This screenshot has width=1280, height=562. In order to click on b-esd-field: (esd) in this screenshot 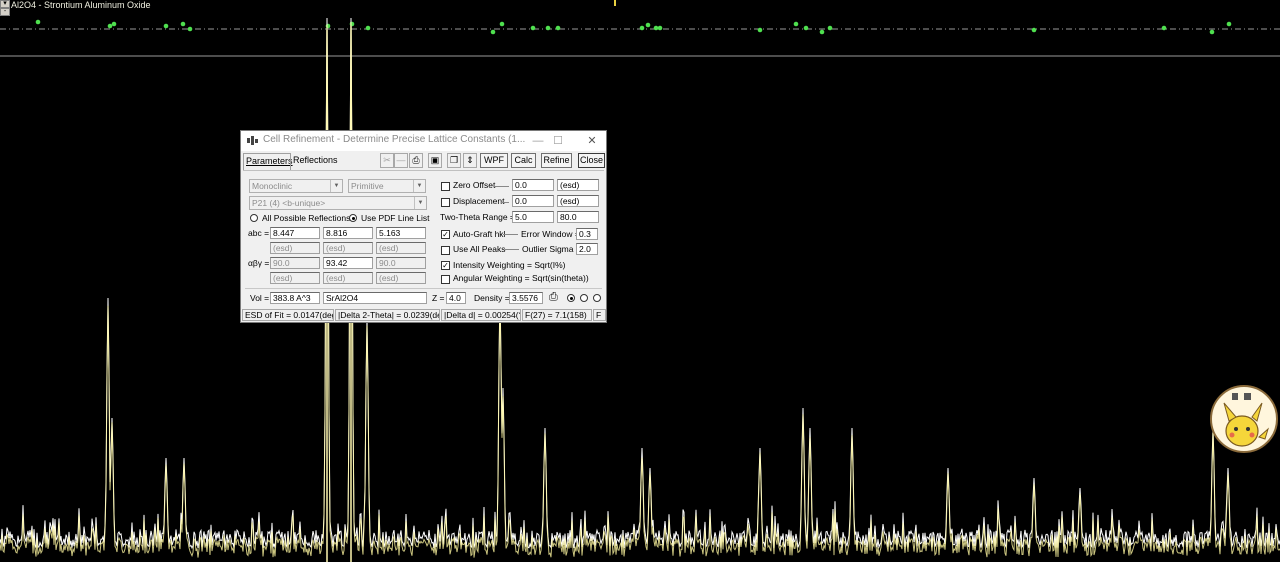, I will do `click(348, 248)`.